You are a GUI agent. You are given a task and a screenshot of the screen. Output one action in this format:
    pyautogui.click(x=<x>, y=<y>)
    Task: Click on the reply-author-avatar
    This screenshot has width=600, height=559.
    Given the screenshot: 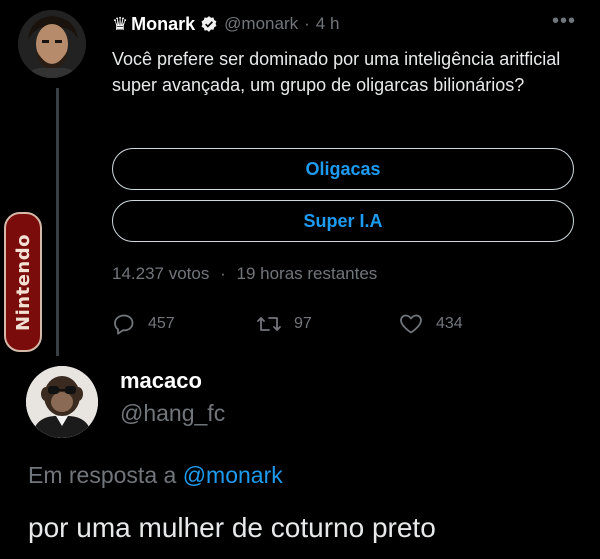 What is the action you would take?
    pyautogui.click(x=62, y=402)
    